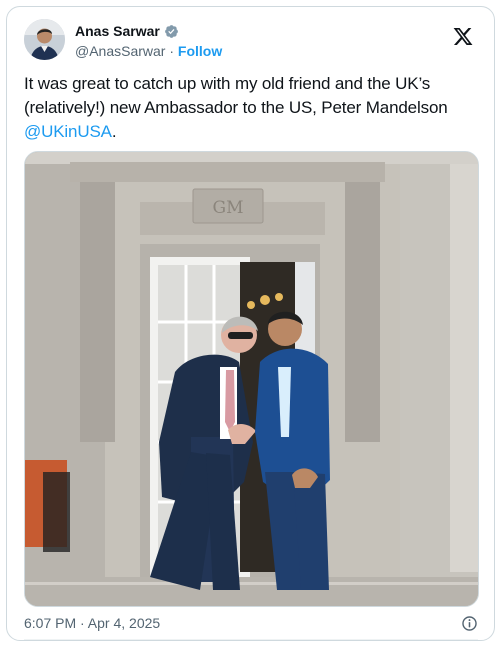  I want to click on follow-button: Follow, so click(200, 51).